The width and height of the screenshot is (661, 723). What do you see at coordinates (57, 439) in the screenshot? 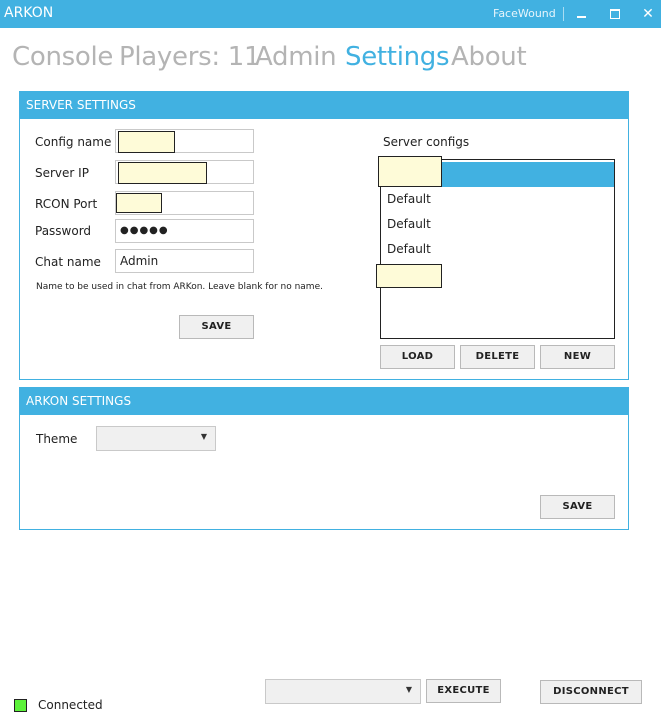
I see `theme-label: Theme` at bounding box center [57, 439].